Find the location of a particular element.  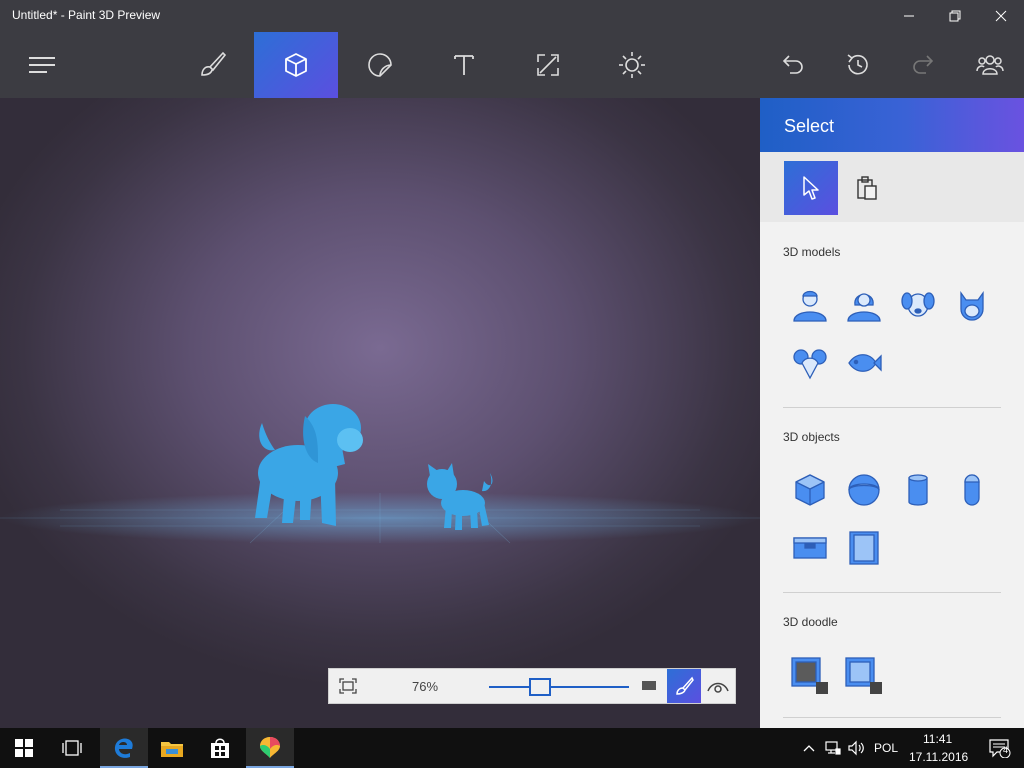

max-zoom-marker is located at coordinates (649, 685).